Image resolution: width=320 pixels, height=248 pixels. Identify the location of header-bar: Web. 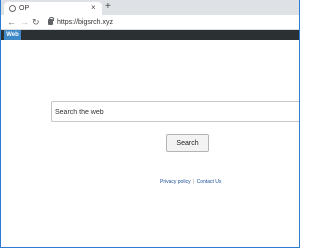
(150, 35).